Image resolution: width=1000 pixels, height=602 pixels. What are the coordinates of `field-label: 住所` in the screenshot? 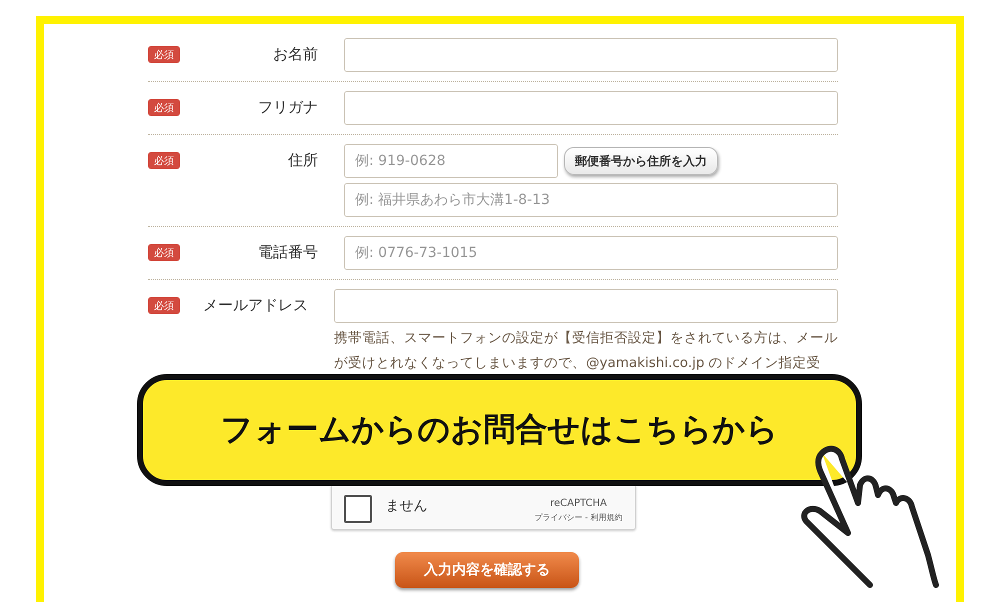 It's located at (302, 160).